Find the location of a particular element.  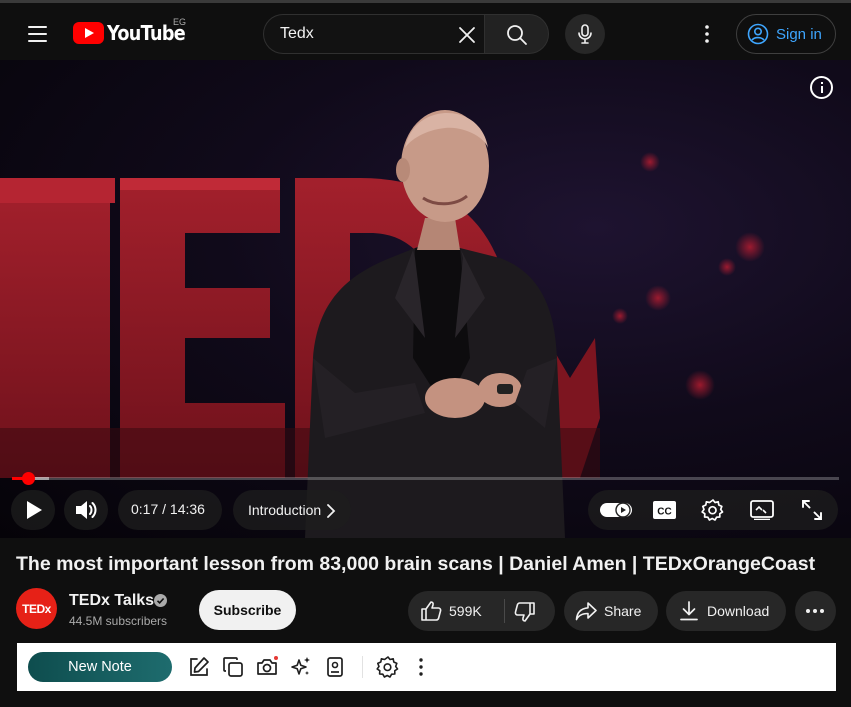

play-button is located at coordinates (33, 510).